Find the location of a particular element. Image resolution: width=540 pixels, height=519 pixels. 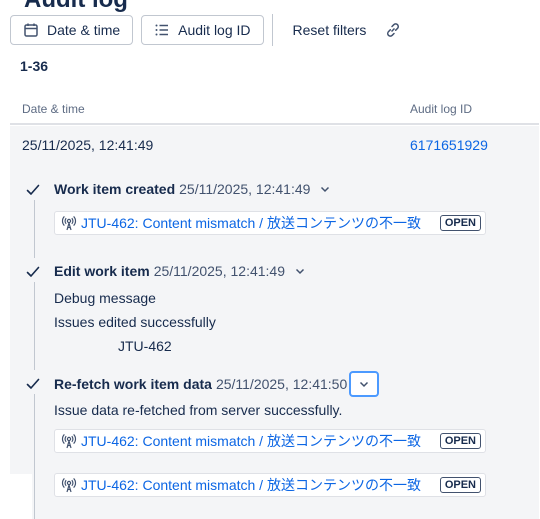

column-header-audit-id: Audit log ID is located at coordinates (441, 109).